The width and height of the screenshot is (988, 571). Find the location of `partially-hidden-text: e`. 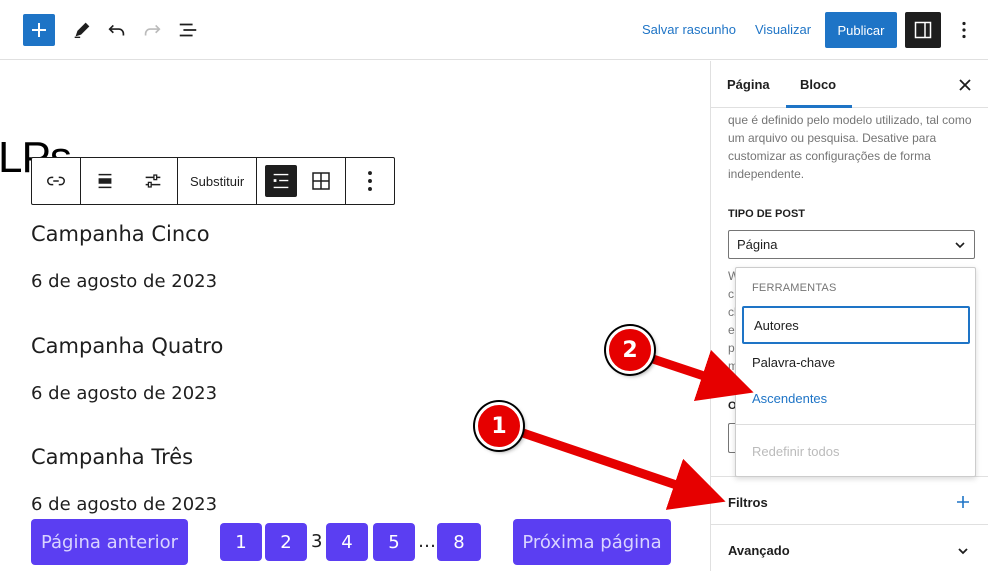

partially-hidden-text: e is located at coordinates (731, 330).